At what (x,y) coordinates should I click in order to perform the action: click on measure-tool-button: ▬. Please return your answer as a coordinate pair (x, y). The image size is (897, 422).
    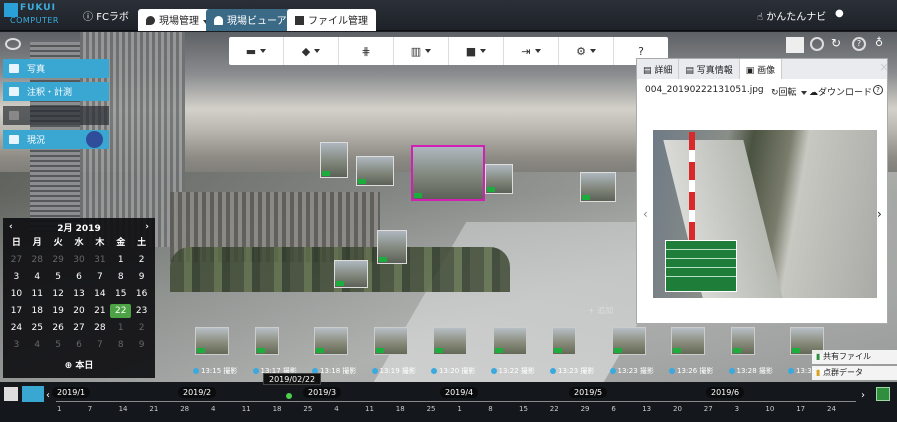
    Looking at the image, I should click on (256, 51).